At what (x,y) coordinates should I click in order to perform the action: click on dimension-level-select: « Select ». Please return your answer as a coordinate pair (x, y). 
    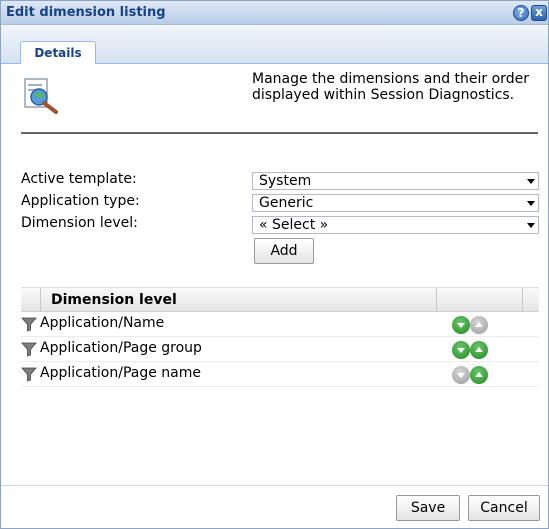
    Looking at the image, I should click on (395, 225).